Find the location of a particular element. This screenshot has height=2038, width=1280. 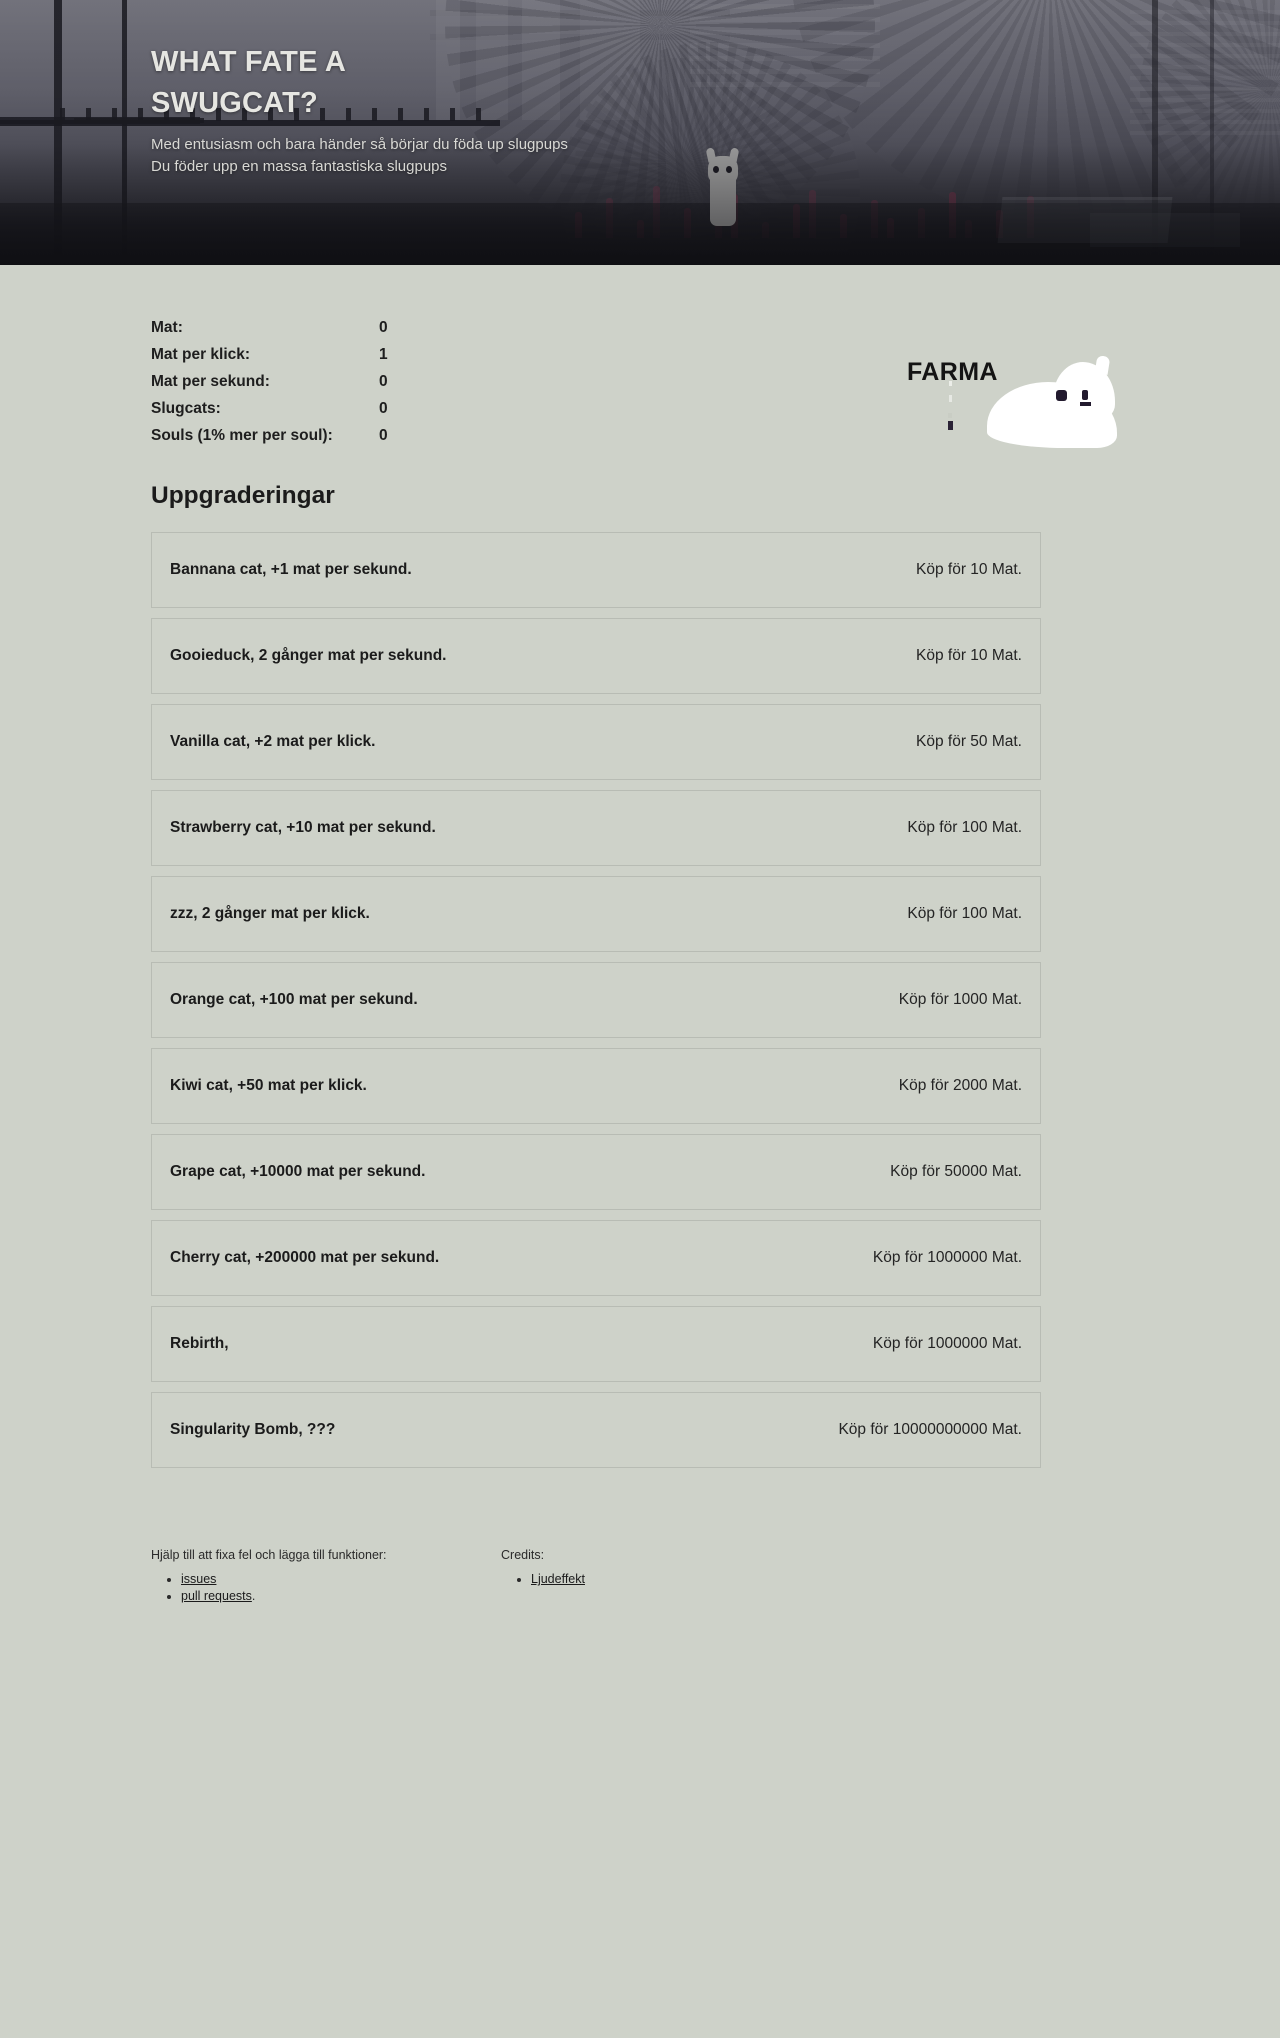

upgrade-price: Köp för 50000 Mat. is located at coordinates (956, 1171).